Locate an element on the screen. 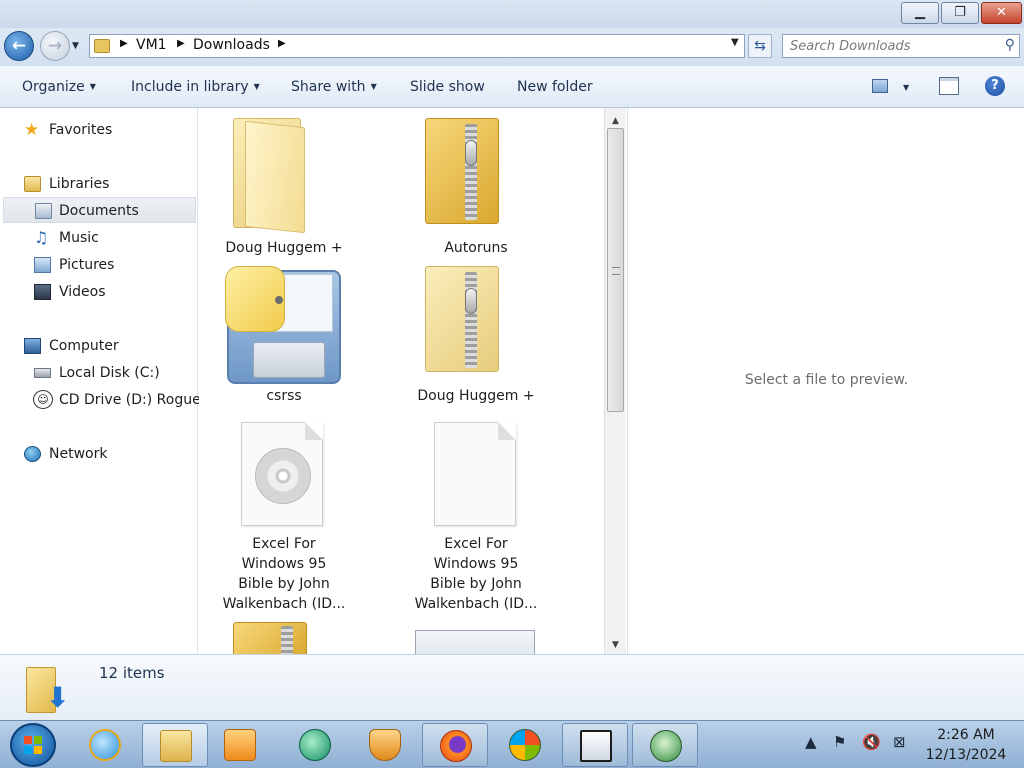 The image size is (1024, 768). address-bar: ▶ VM1 ▶ Downloads ▶ is located at coordinates (417, 46).